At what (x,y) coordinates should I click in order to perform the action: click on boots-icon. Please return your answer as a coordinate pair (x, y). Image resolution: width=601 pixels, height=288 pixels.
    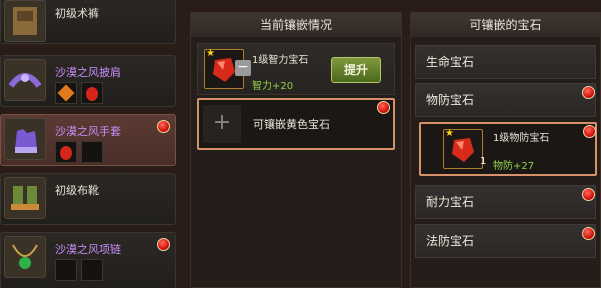
    Looking at the image, I should click on (25, 198).